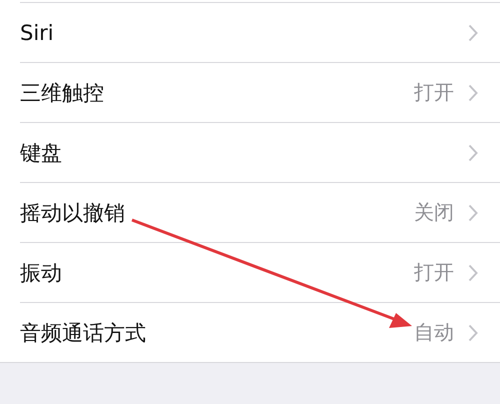  I want to click on row-label: Siri, so click(37, 32).